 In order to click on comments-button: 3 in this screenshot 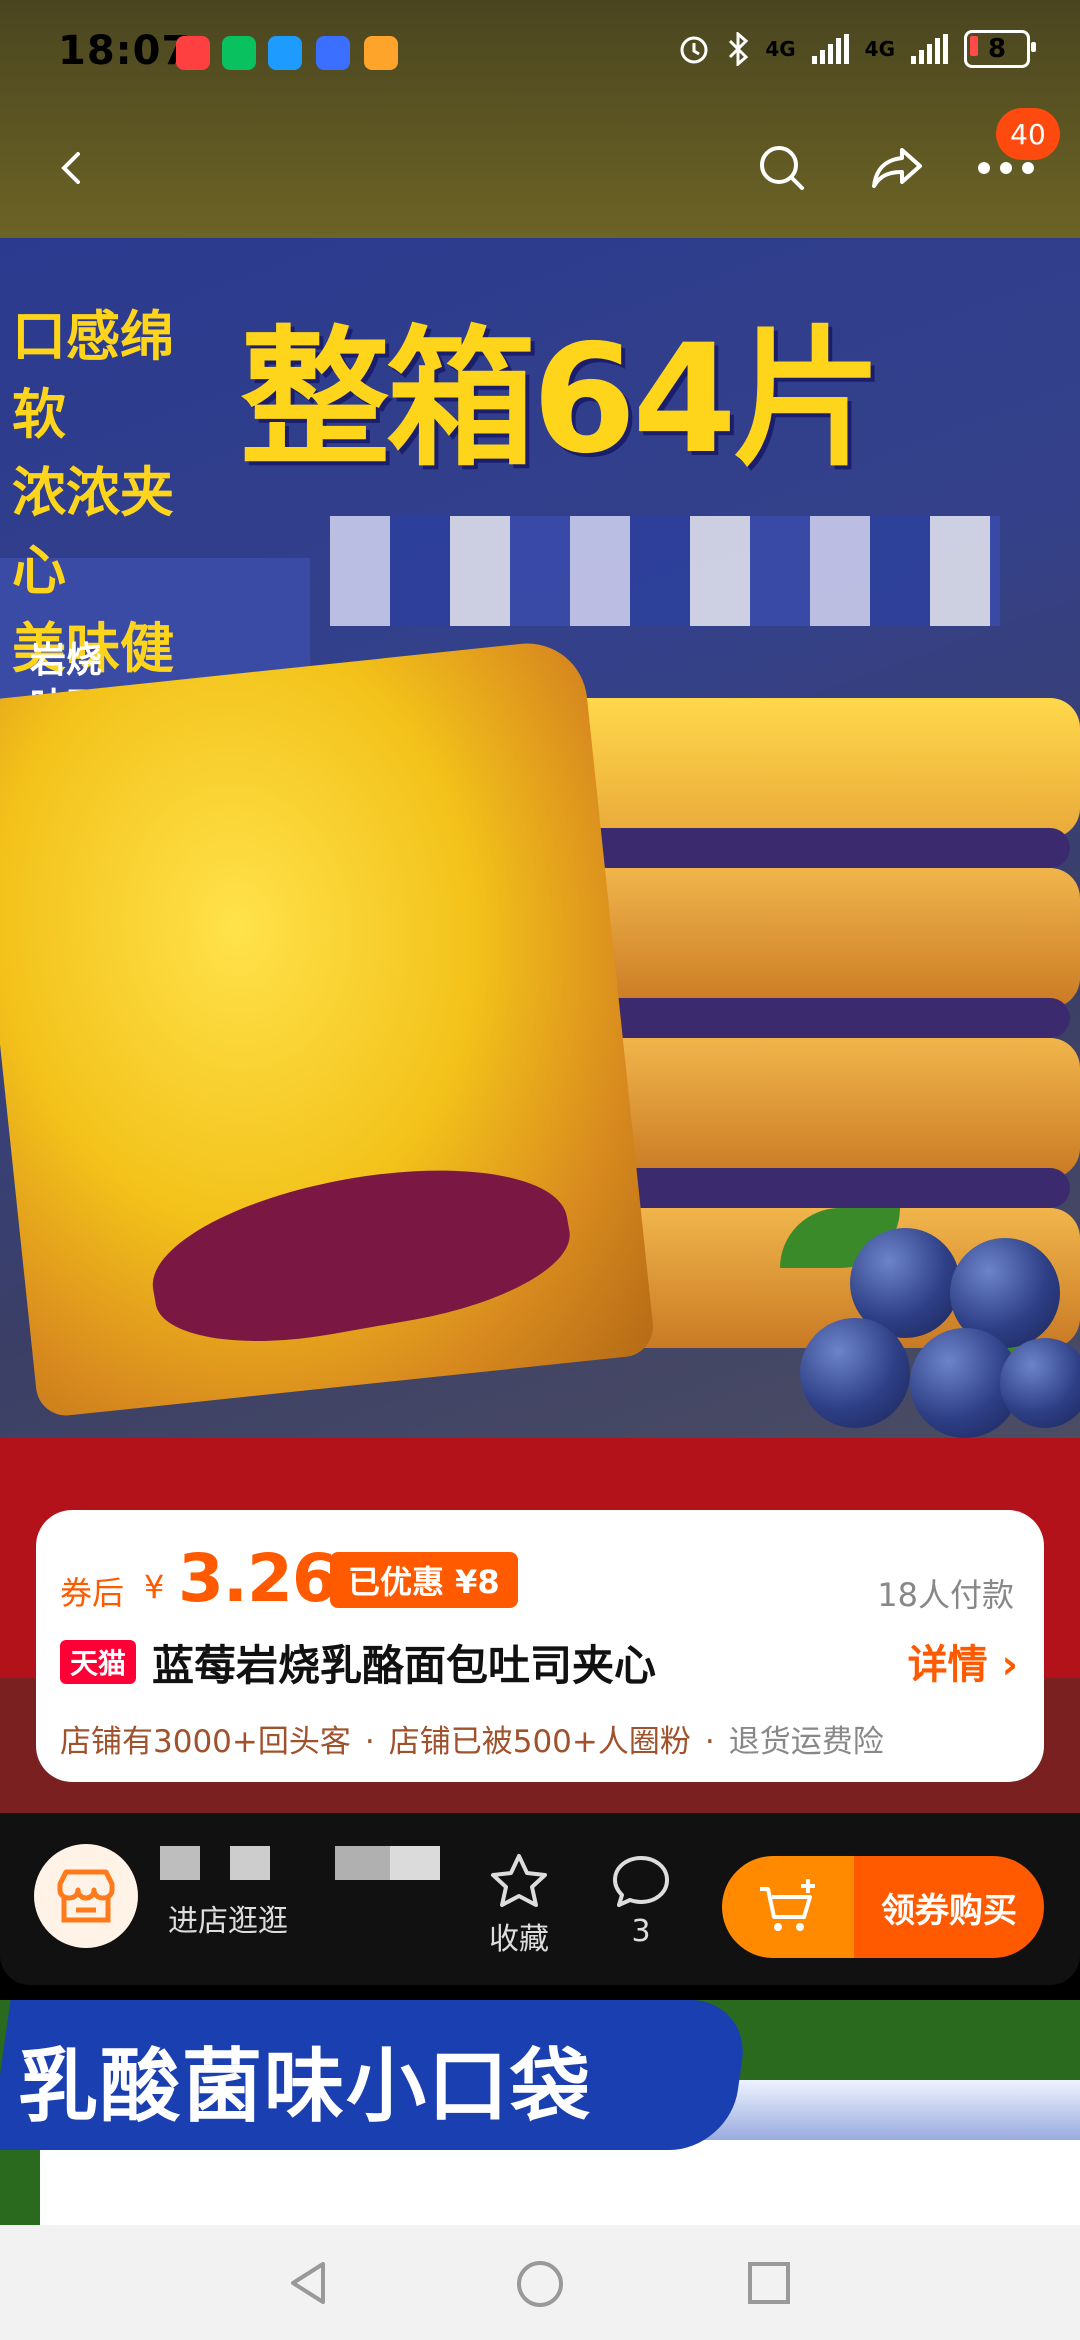, I will do `click(641, 1899)`.